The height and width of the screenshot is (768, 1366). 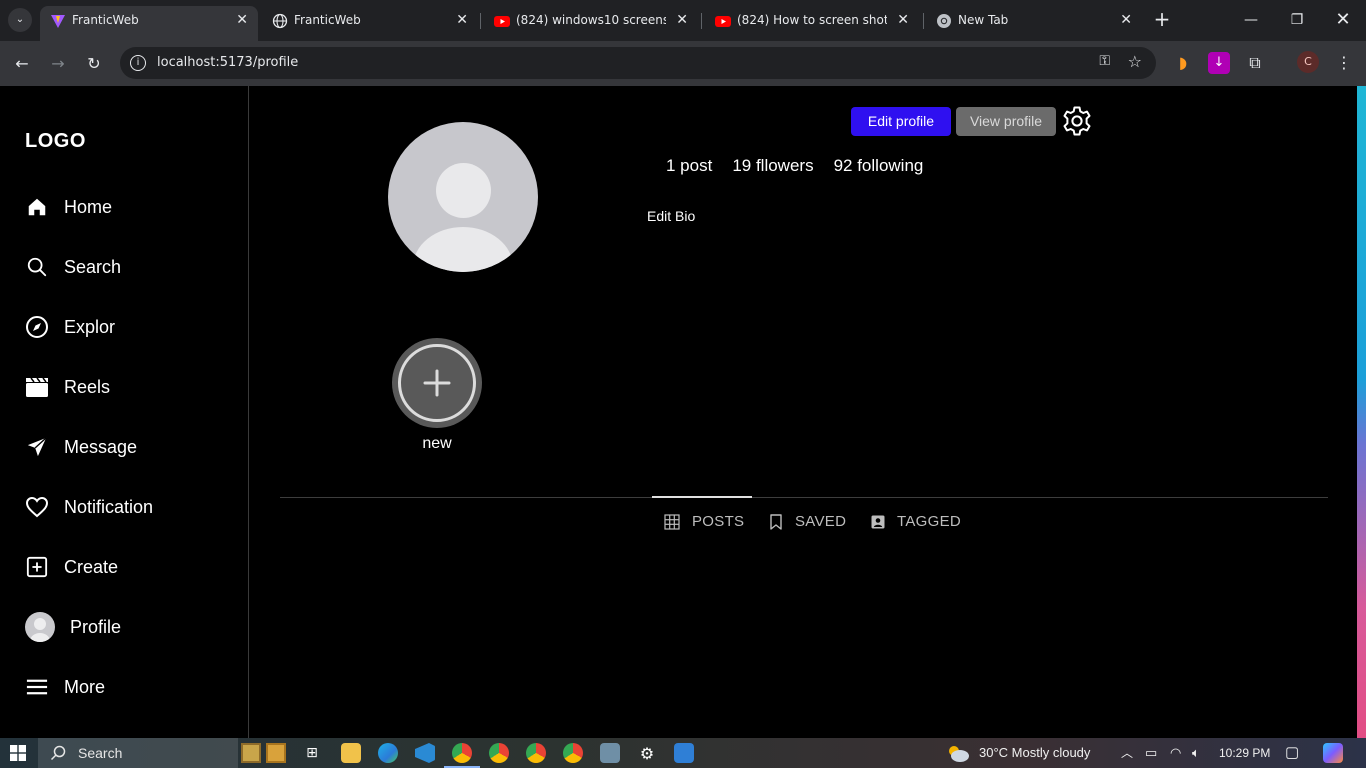 I want to click on reload-button: ↻, so click(x=94, y=64).